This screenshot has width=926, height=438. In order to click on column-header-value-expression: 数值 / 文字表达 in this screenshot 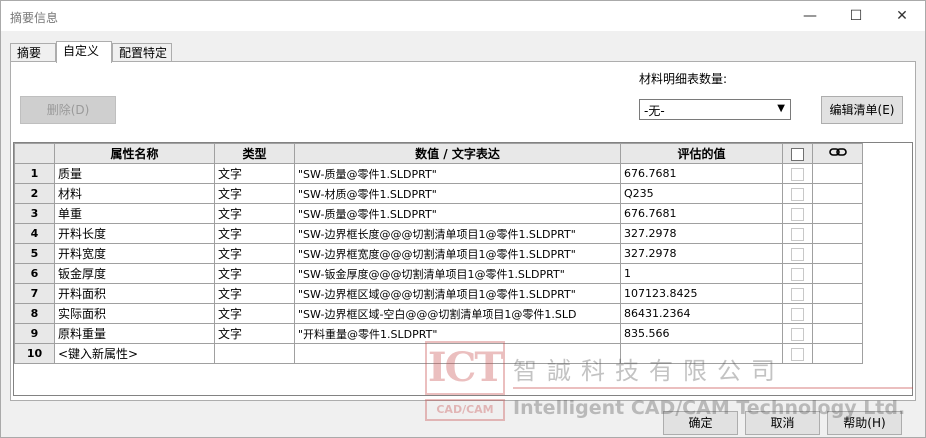, I will do `click(457, 153)`.